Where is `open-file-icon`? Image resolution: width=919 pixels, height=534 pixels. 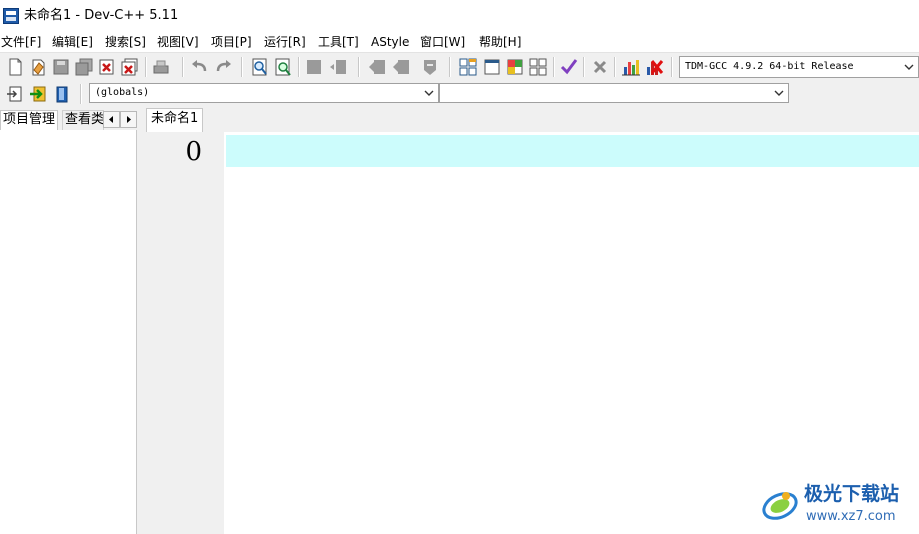 open-file-icon is located at coordinates (38, 67).